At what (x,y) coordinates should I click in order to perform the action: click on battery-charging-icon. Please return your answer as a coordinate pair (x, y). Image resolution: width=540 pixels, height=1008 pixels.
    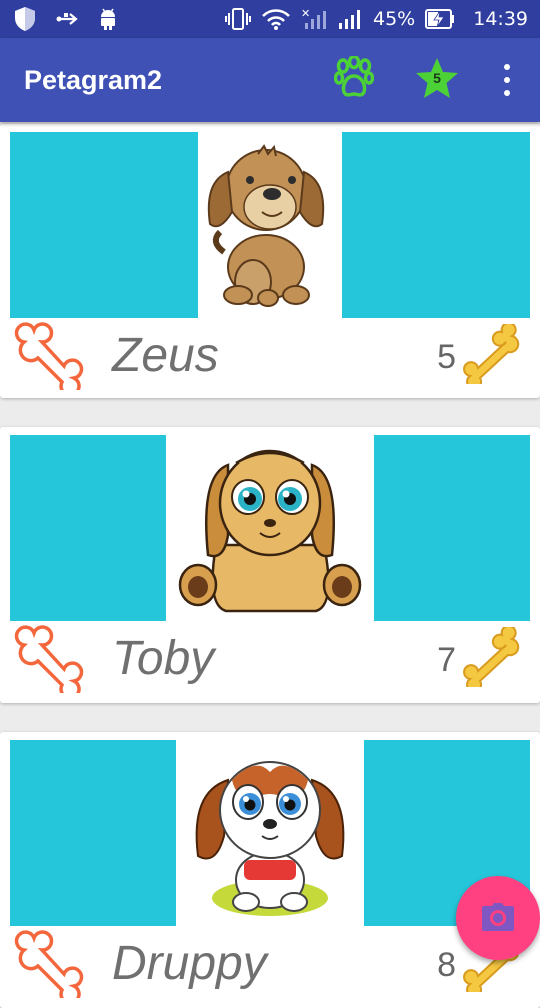
    Looking at the image, I should click on (440, 19).